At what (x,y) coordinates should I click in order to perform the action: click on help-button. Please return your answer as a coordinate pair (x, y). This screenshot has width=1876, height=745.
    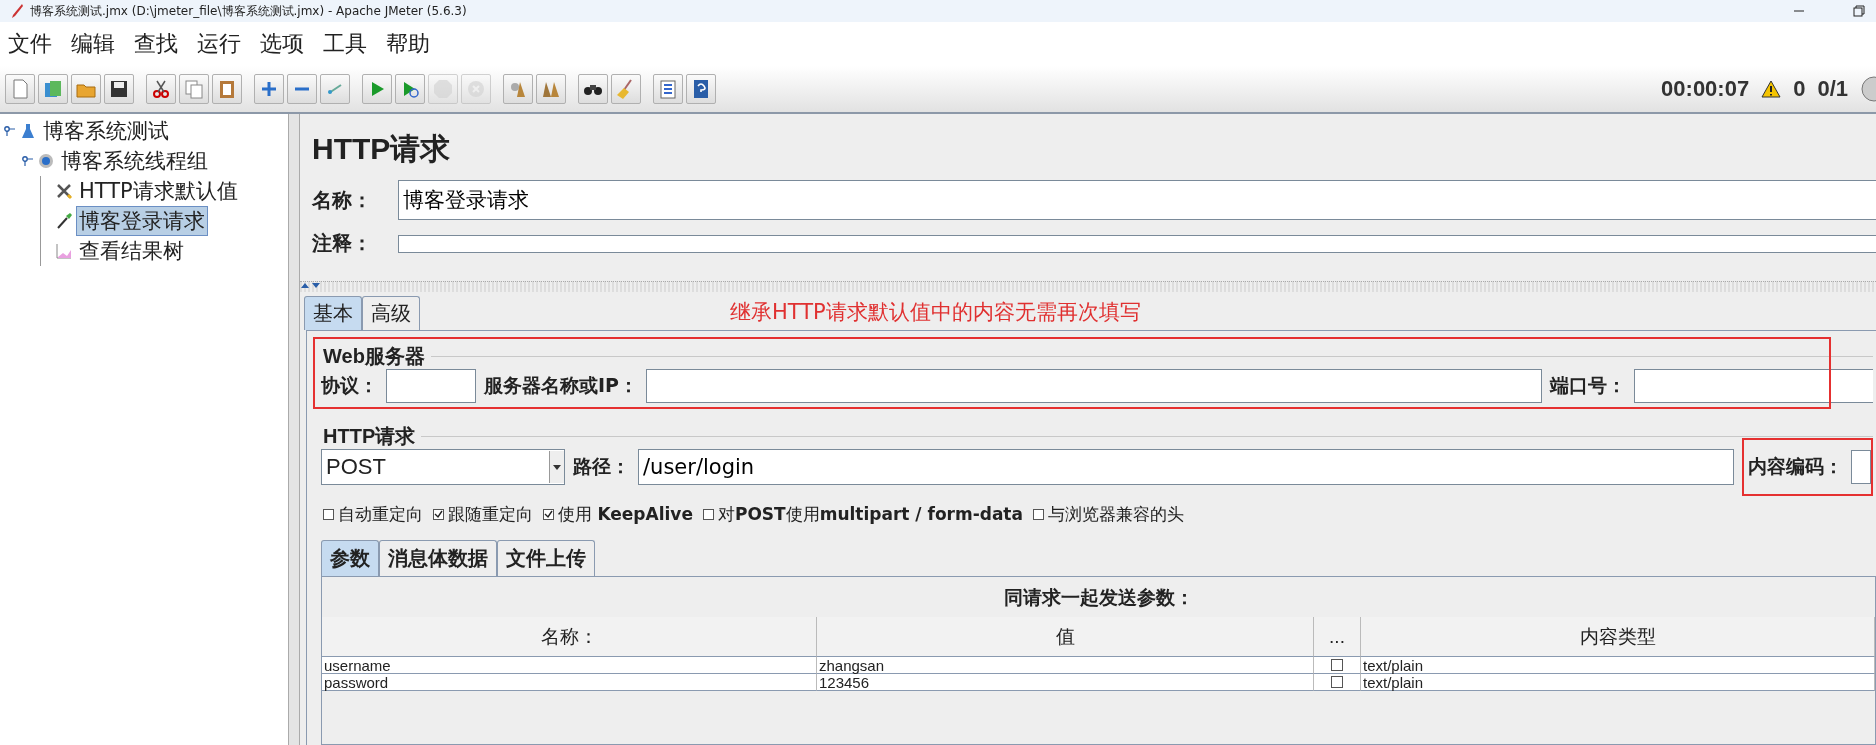
    Looking at the image, I should click on (701, 89).